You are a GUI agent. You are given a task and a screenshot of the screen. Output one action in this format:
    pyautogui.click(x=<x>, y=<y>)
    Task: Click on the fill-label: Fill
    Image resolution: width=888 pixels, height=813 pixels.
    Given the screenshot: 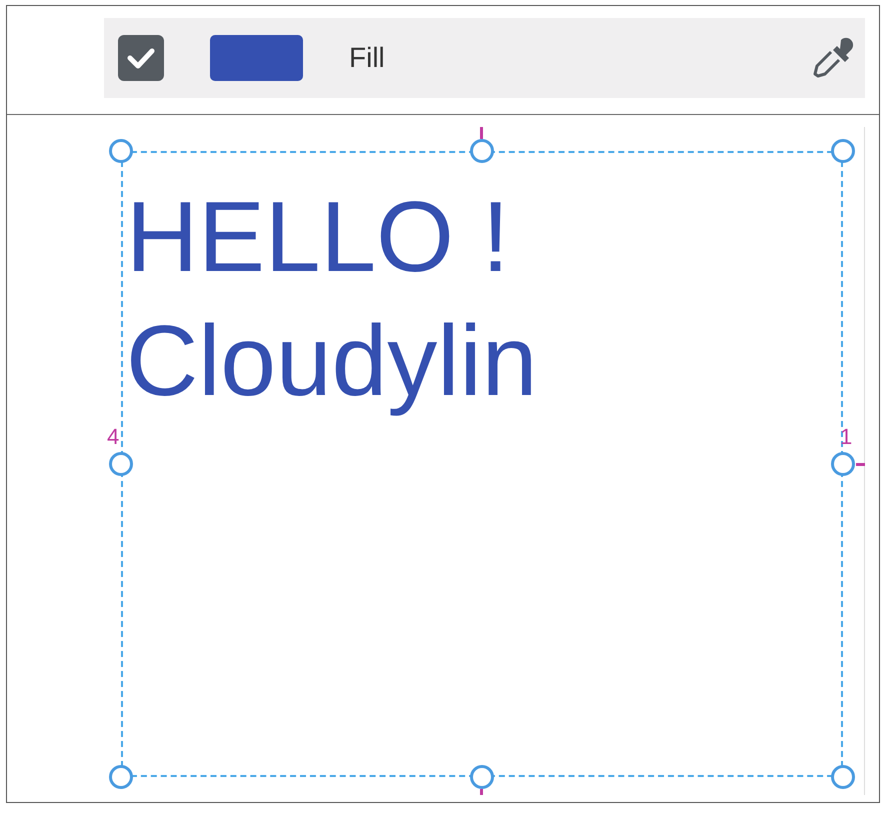 What is the action you would take?
    pyautogui.click(x=367, y=58)
    